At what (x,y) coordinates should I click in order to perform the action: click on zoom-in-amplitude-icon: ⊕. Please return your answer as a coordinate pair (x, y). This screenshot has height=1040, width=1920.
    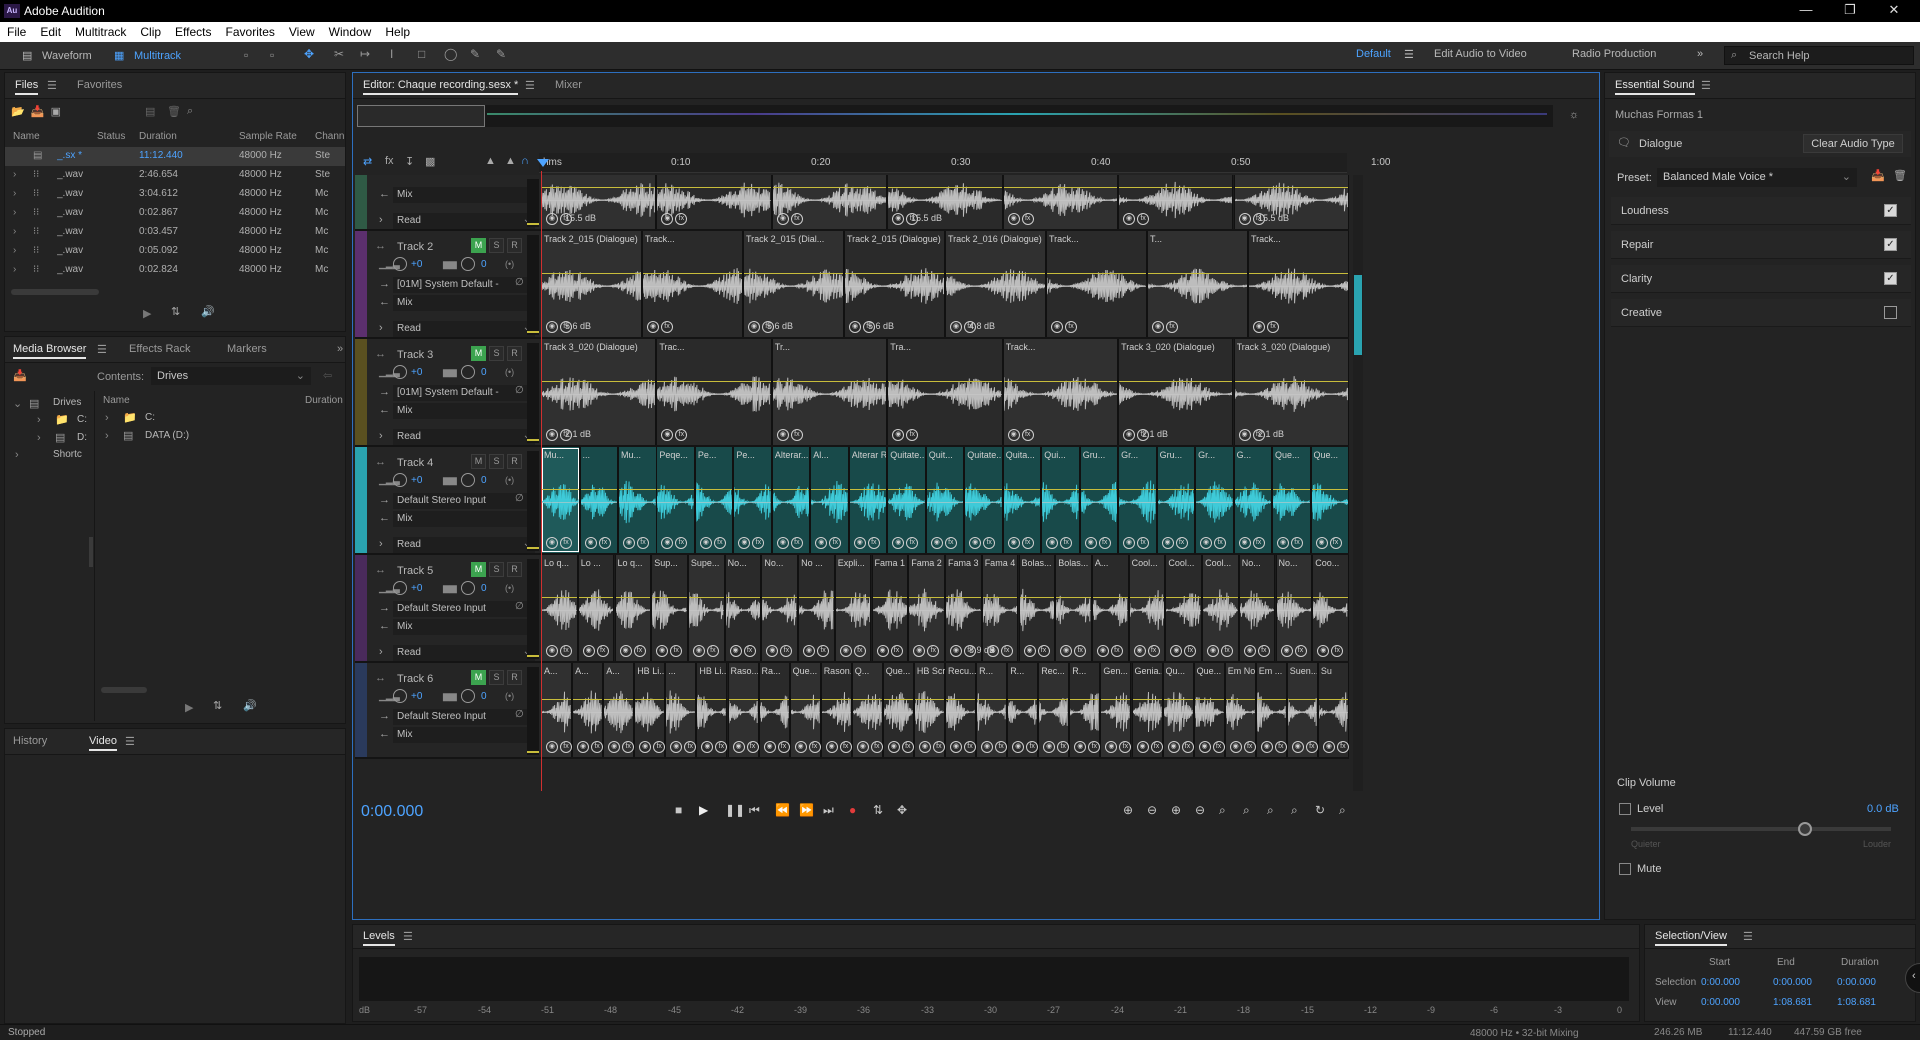
    Looking at the image, I should click on (1128, 810).